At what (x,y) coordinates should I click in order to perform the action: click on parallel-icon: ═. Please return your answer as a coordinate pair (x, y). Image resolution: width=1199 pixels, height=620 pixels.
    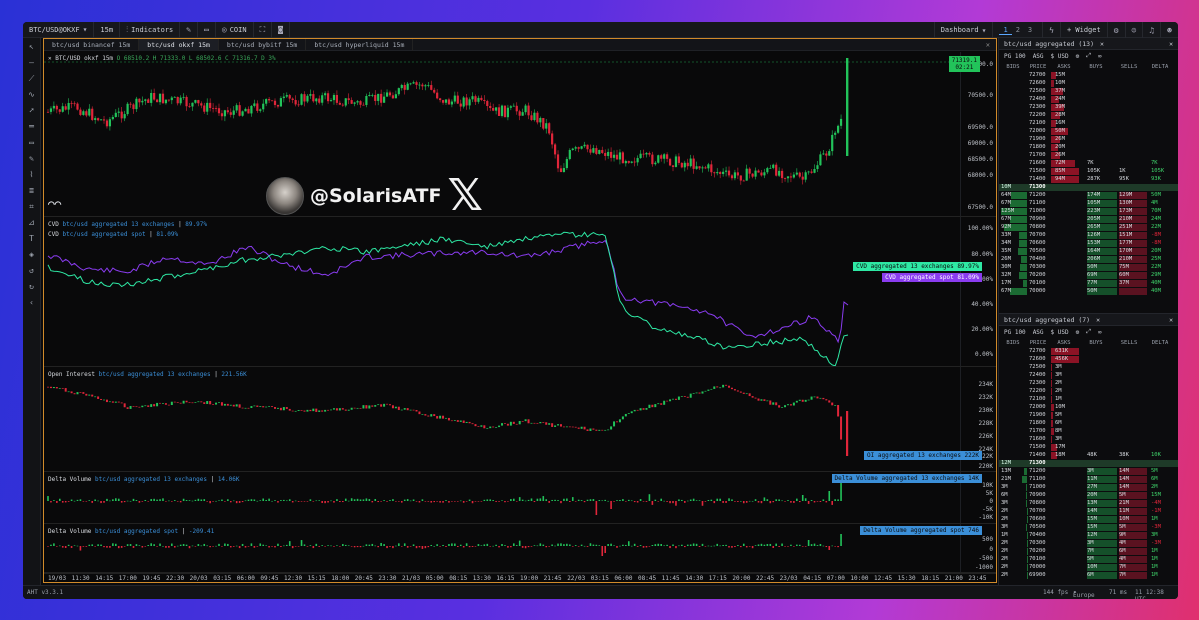
    Looking at the image, I should click on (31, 127).